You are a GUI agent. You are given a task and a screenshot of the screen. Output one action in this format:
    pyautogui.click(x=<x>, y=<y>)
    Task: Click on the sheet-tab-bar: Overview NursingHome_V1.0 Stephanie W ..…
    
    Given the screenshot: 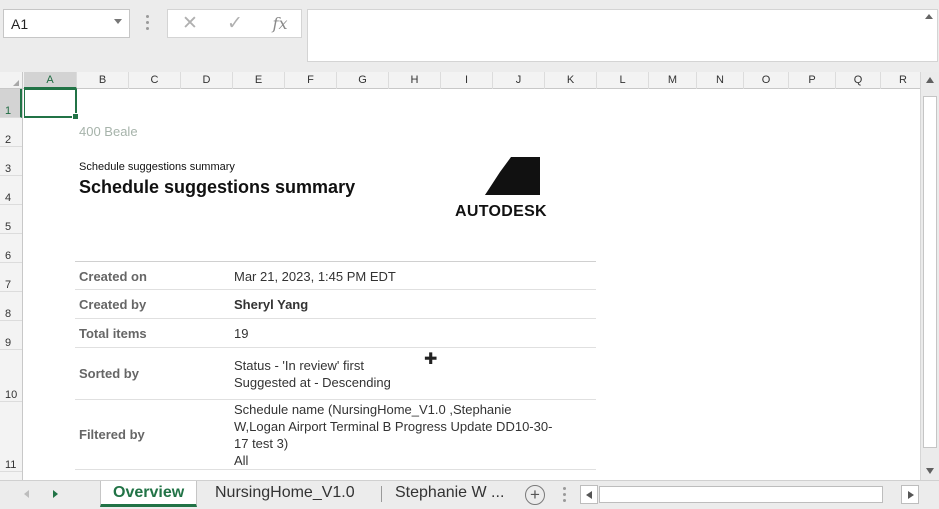 What is the action you would take?
    pyautogui.click(x=469, y=494)
    